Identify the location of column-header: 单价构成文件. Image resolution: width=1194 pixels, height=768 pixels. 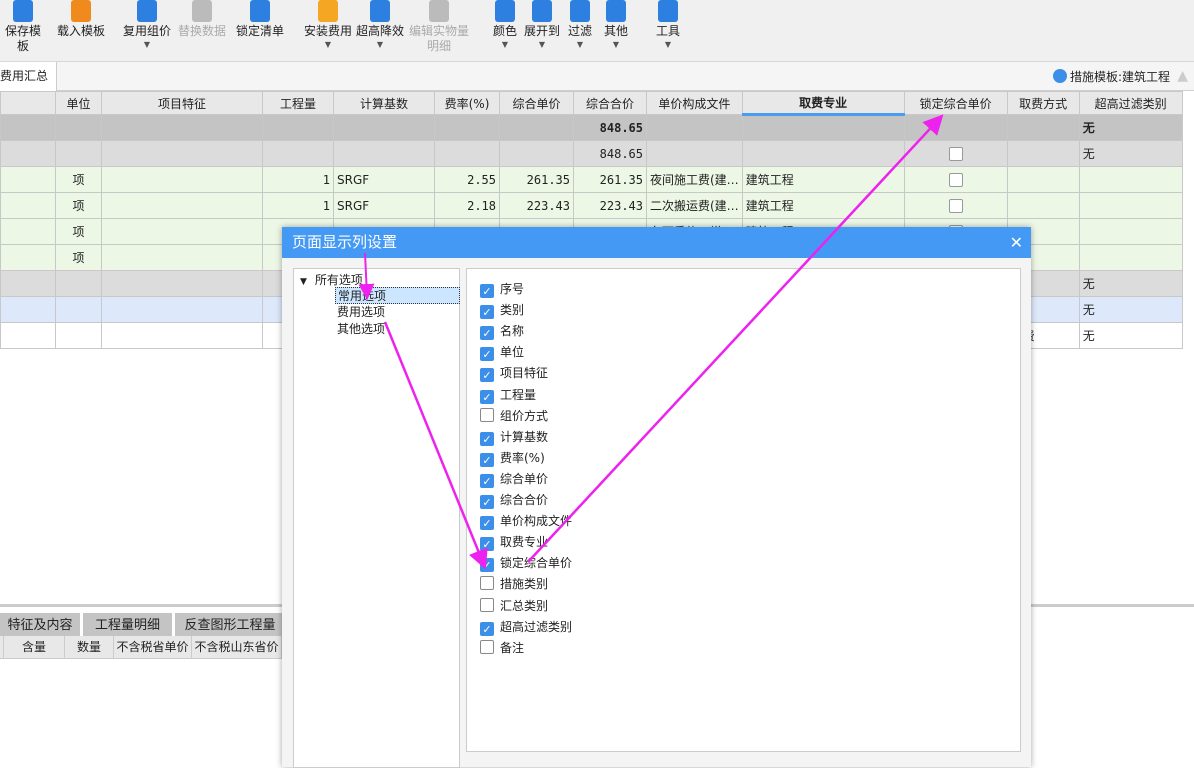
(694, 103).